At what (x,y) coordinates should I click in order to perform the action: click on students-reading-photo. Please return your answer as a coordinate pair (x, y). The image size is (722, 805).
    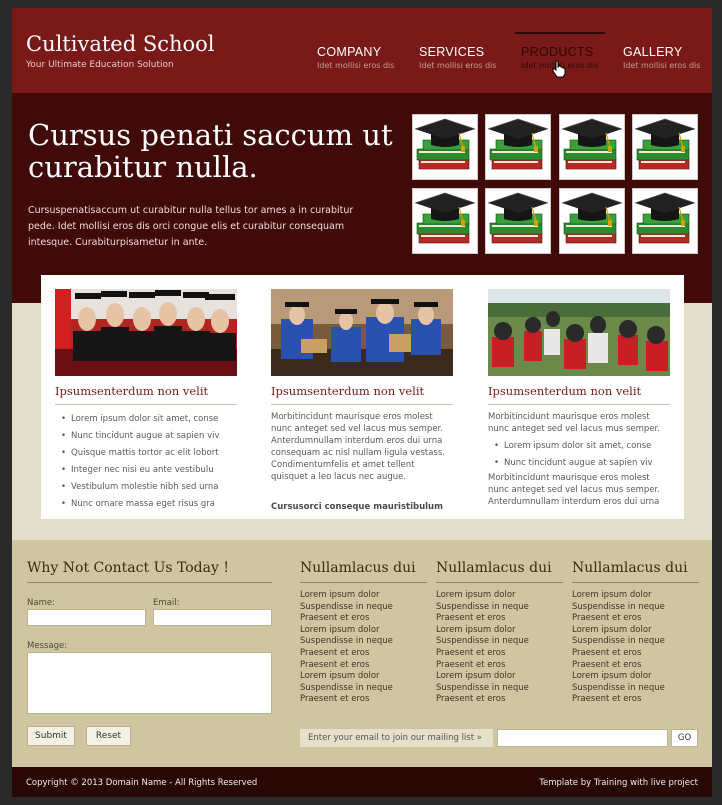
    Looking at the image, I should click on (362, 332).